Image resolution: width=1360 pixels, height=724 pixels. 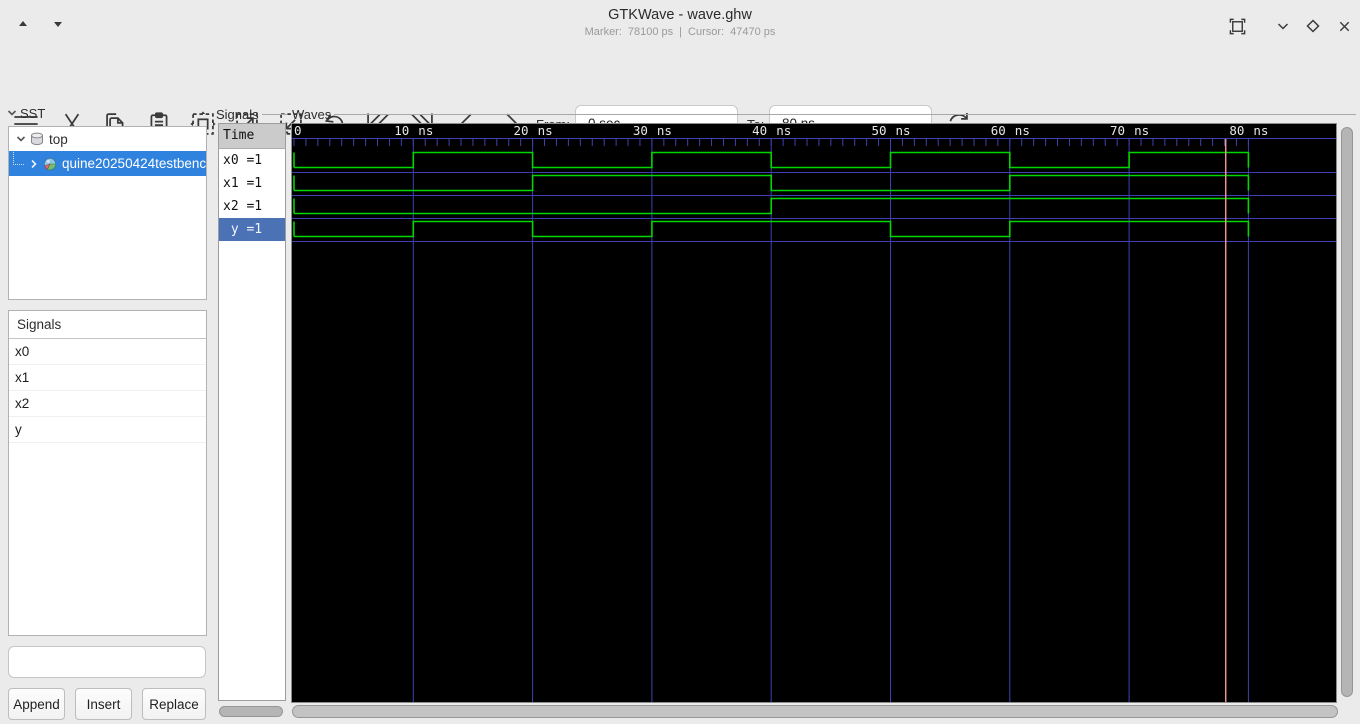 What do you see at coordinates (1236, 131) in the screenshot?
I see `svg-text: 80` at bounding box center [1236, 131].